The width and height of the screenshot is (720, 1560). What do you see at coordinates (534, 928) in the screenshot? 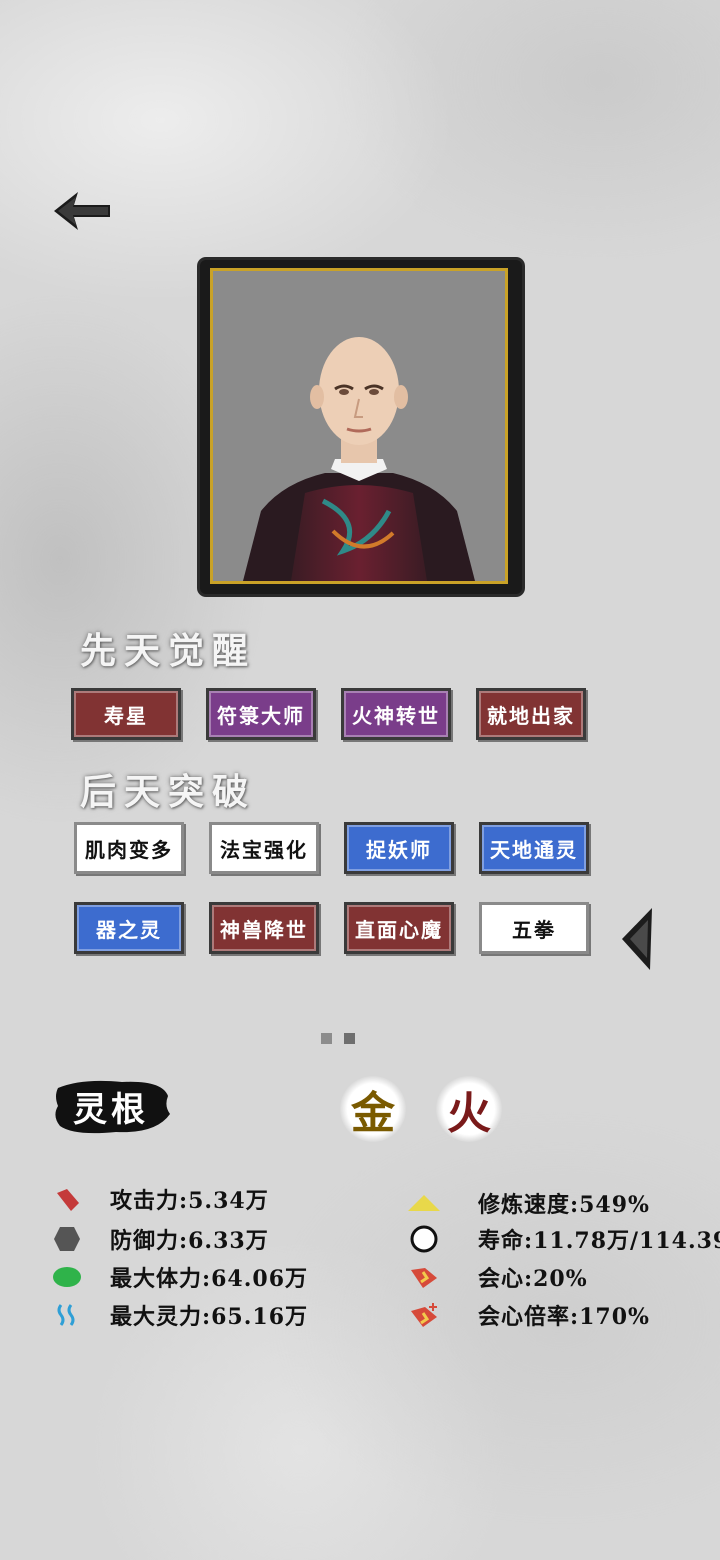
I see `acquired-tag-8: 五拳` at bounding box center [534, 928].